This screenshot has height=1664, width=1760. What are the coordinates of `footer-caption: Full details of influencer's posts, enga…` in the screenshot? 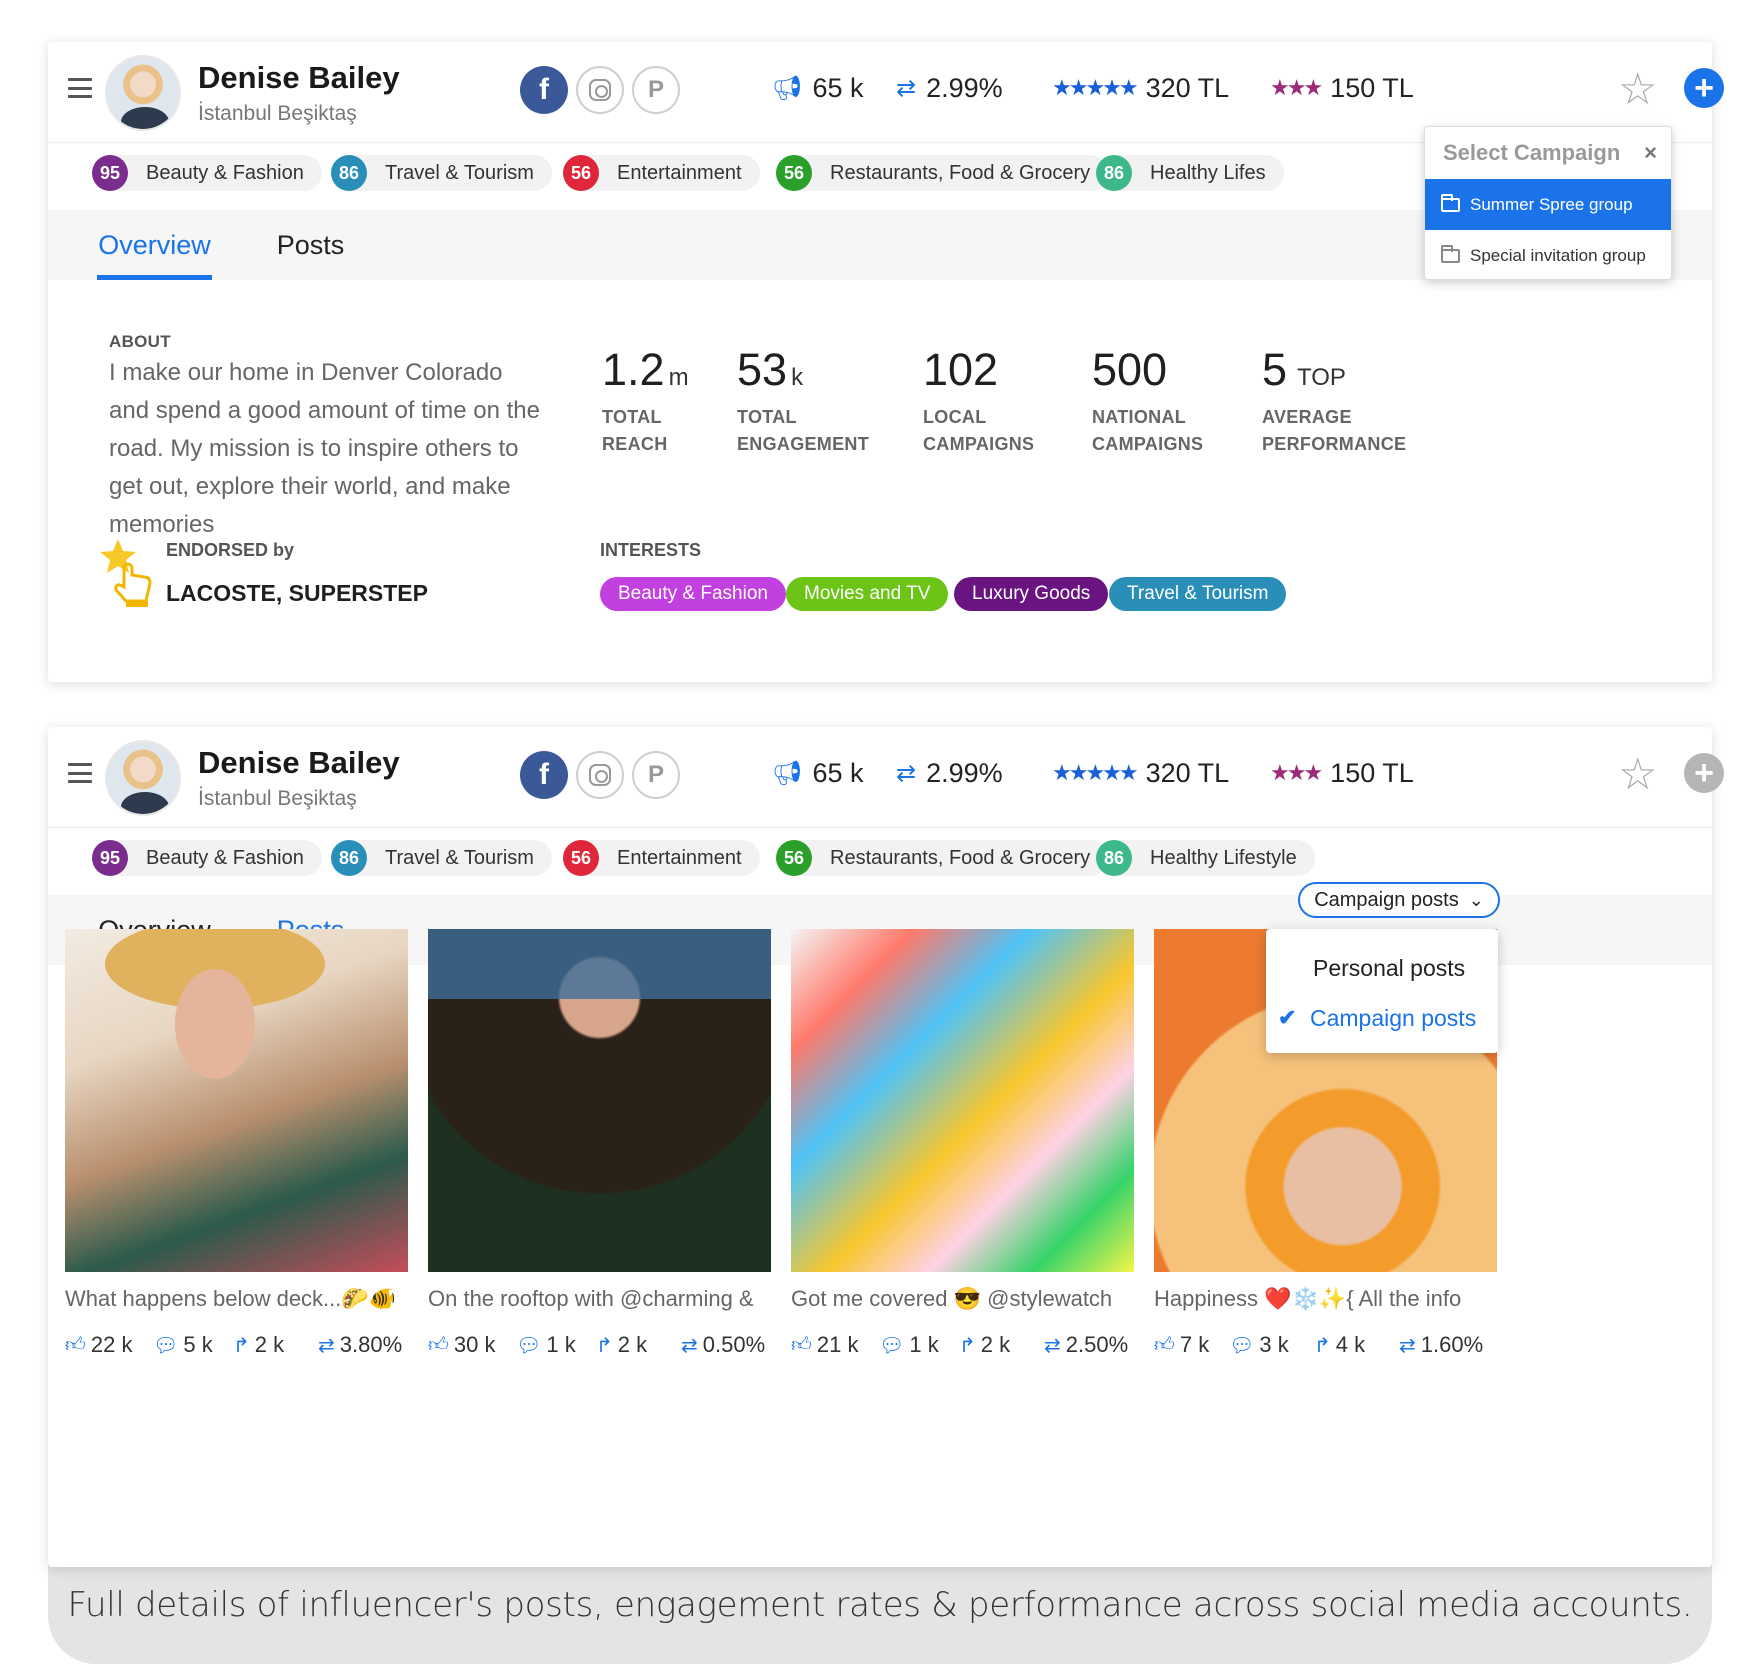 It's located at (880, 1605).